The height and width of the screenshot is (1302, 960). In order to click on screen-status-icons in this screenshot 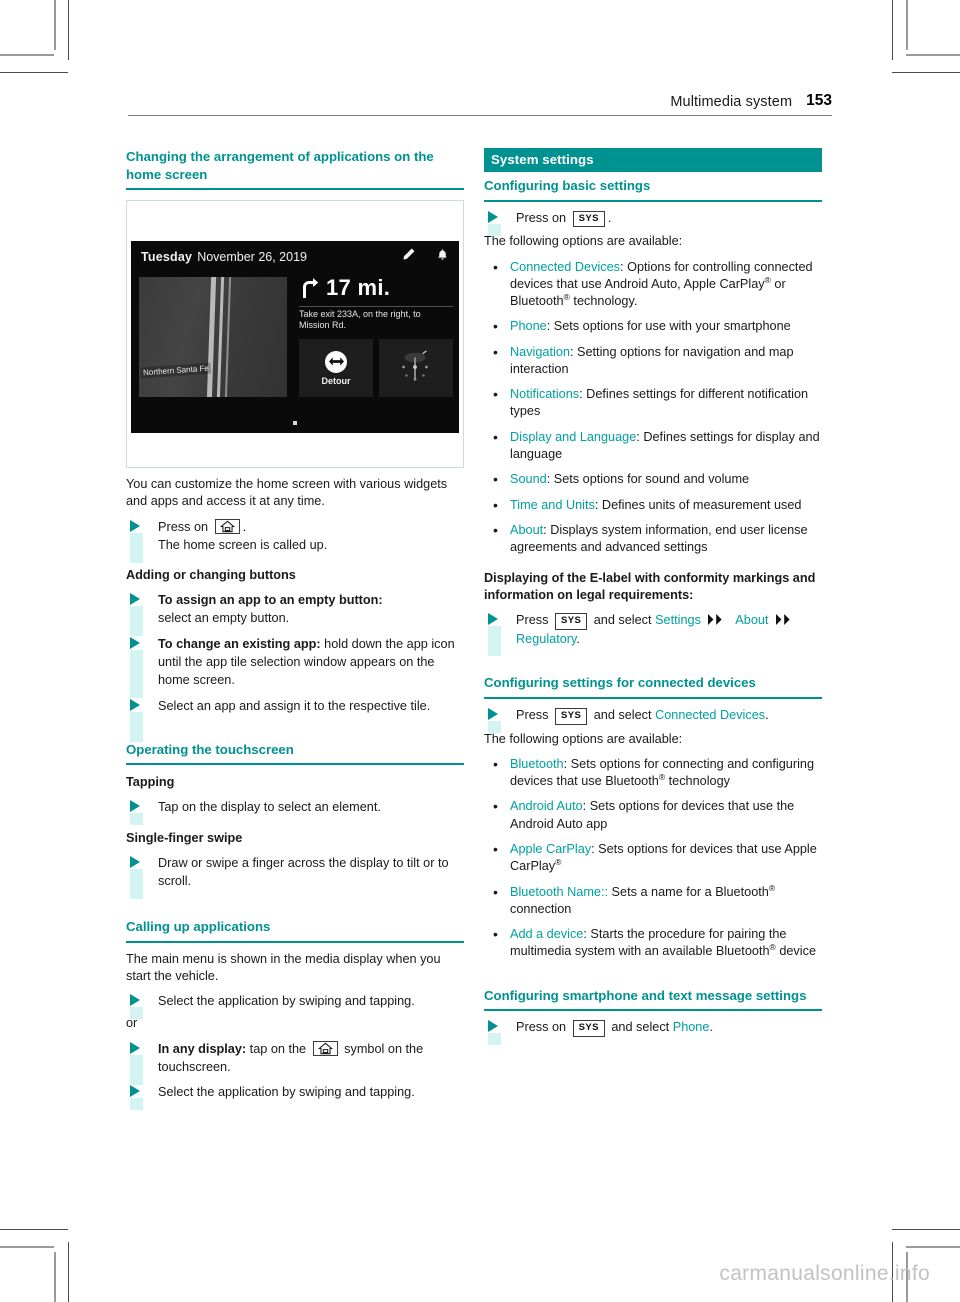, I will do `click(425, 257)`.